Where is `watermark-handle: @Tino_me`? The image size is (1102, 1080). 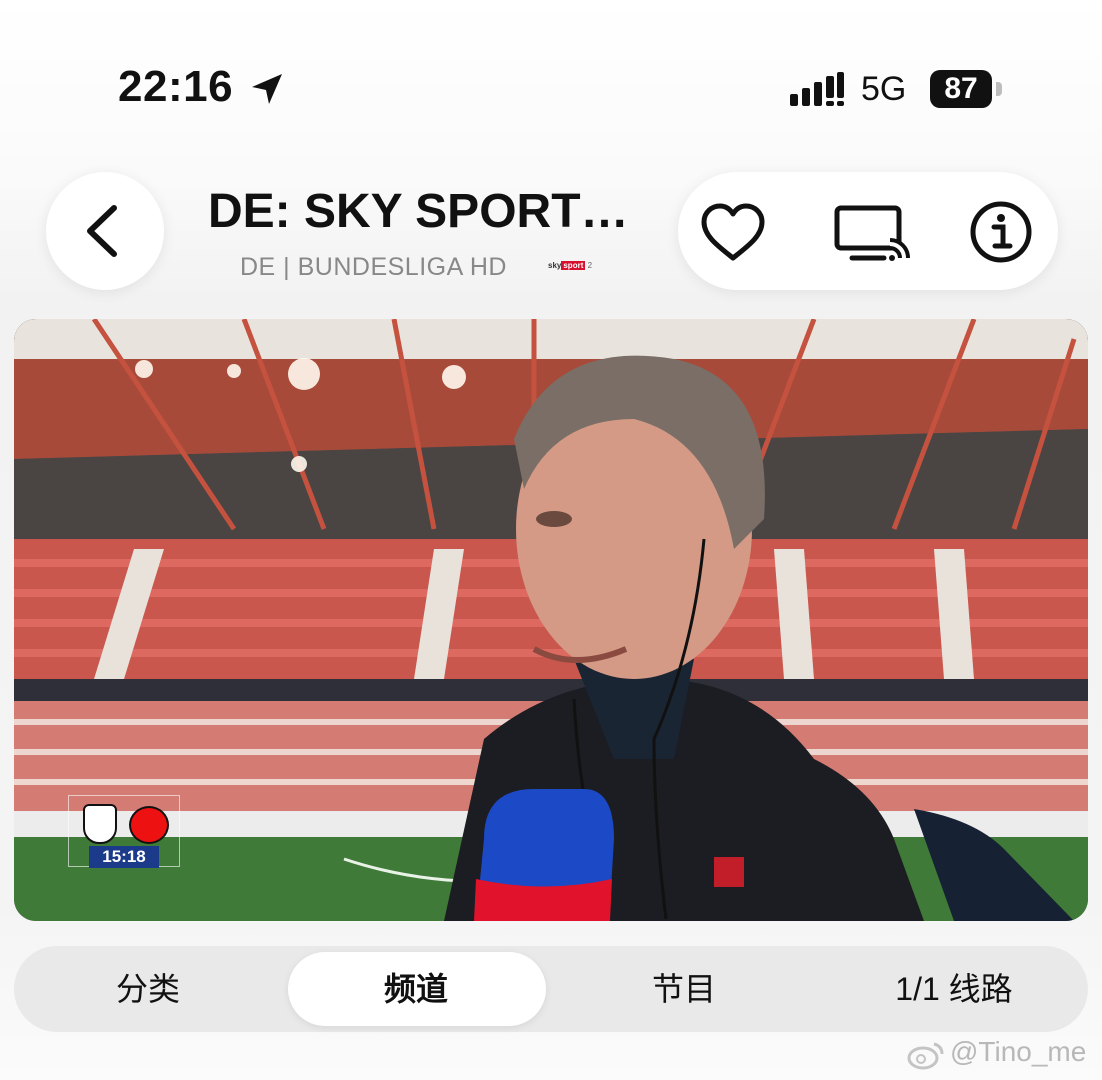 watermark-handle: @Tino_me is located at coordinates (1018, 1051).